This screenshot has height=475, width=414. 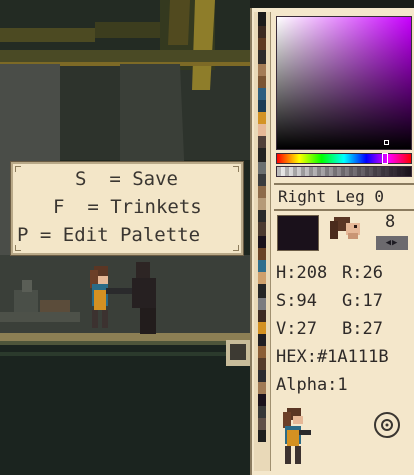 I want to click on green-value: G:17, so click(x=362, y=301).